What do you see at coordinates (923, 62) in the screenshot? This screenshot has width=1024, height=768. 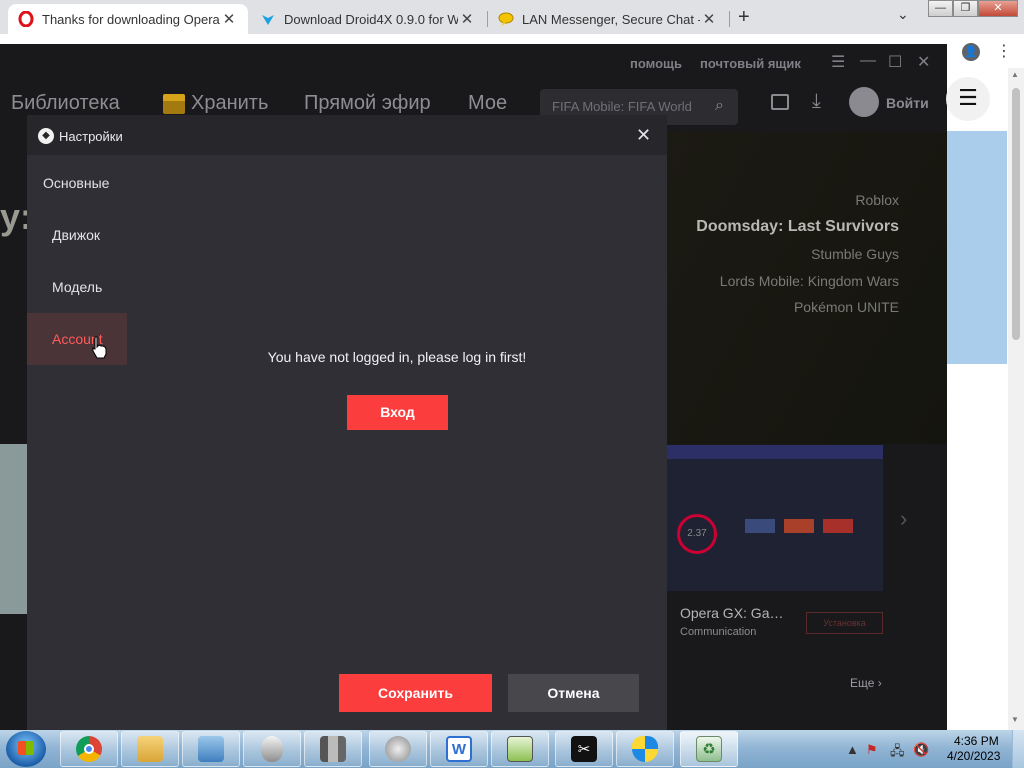 I see `app-close-icon: ✕` at bounding box center [923, 62].